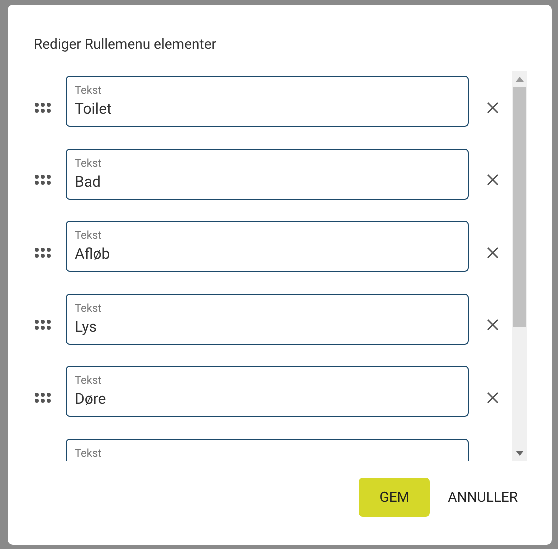  Describe the element at coordinates (267, 101) in the screenshot. I see `text-field: Tekst Toilet` at that location.